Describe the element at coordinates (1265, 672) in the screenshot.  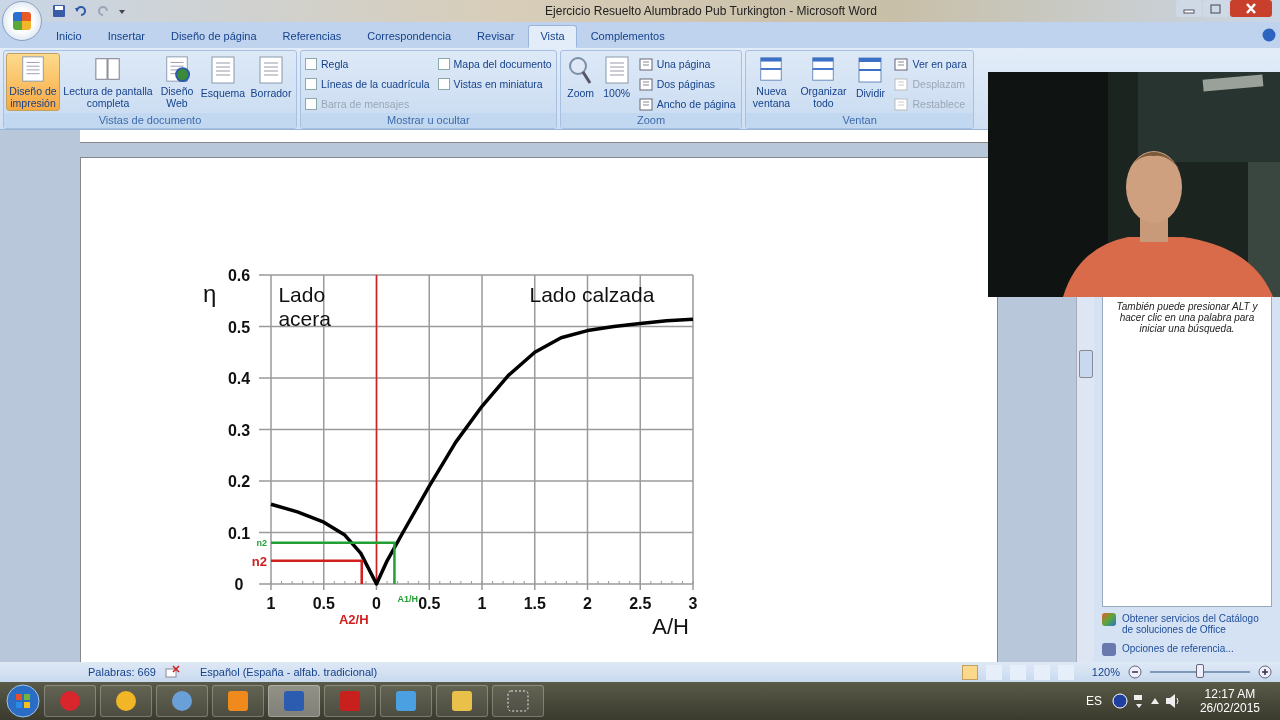
I see `zoom-in-icon` at that location.